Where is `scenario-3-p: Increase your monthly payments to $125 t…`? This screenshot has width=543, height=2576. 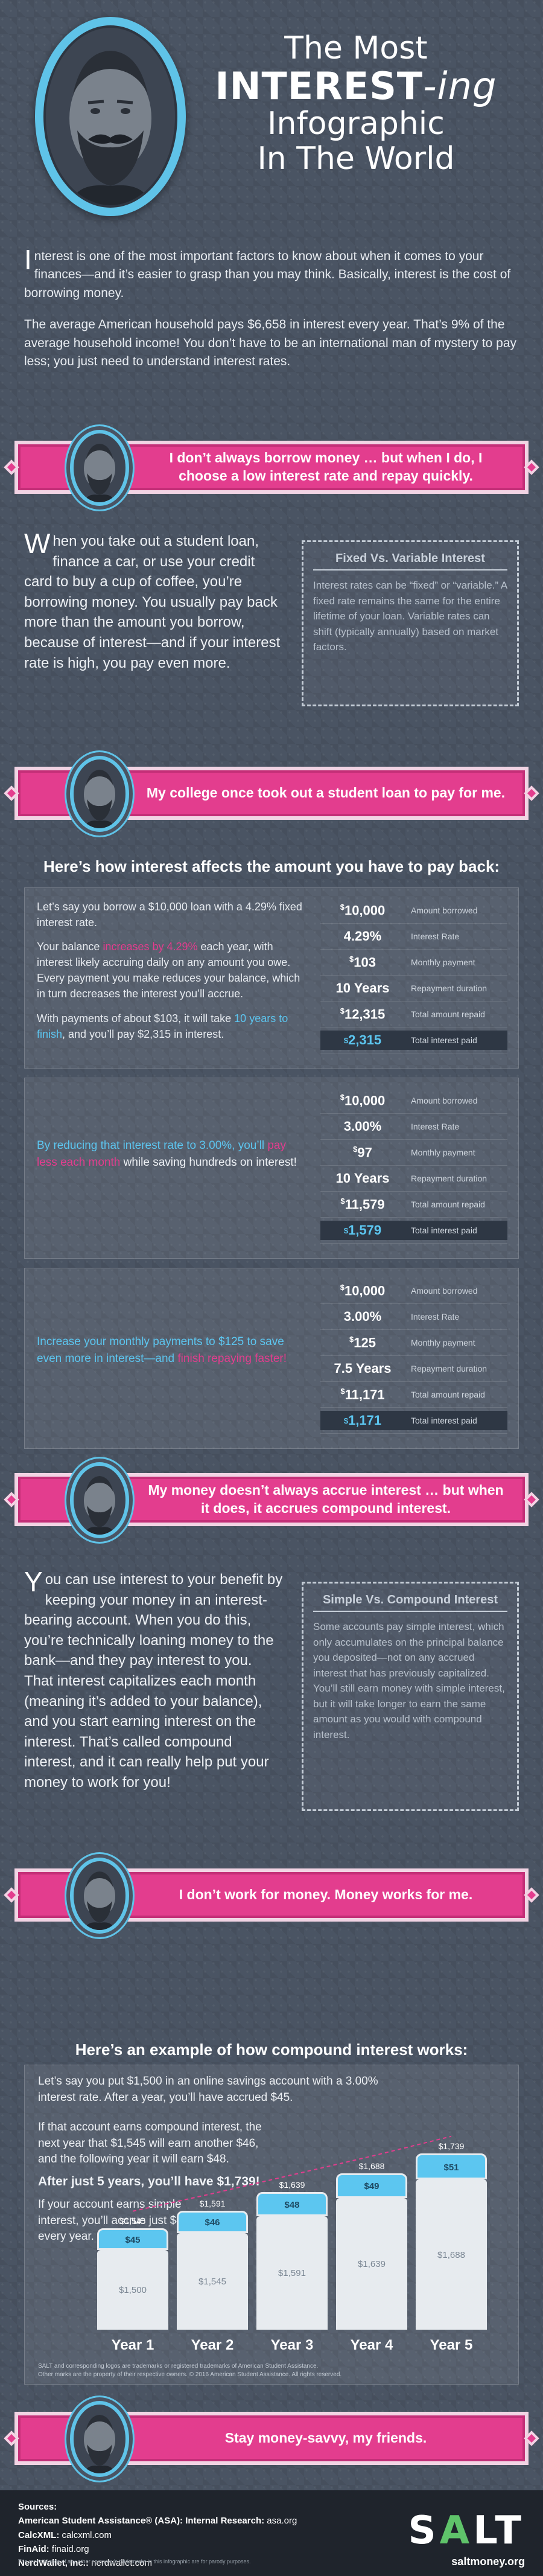
scenario-3-p: Increase your monthly payments to $125 t… is located at coordinates (162, 1350).